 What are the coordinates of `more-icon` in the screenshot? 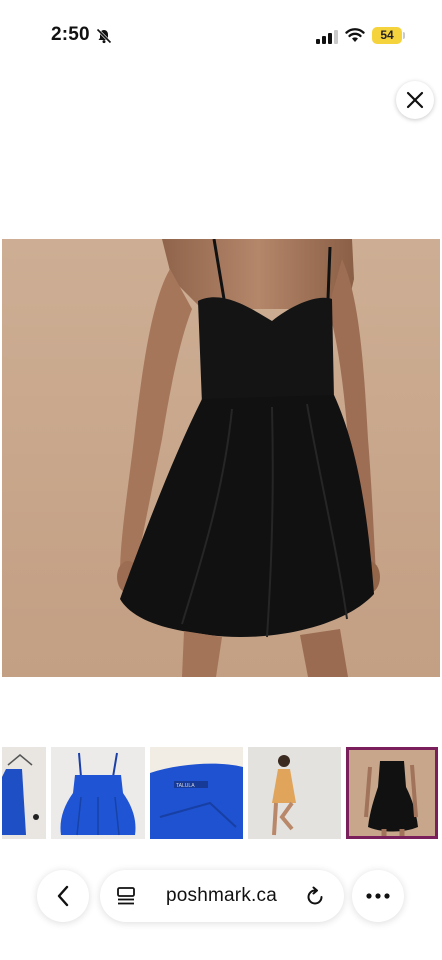 It's located at (378, 896).